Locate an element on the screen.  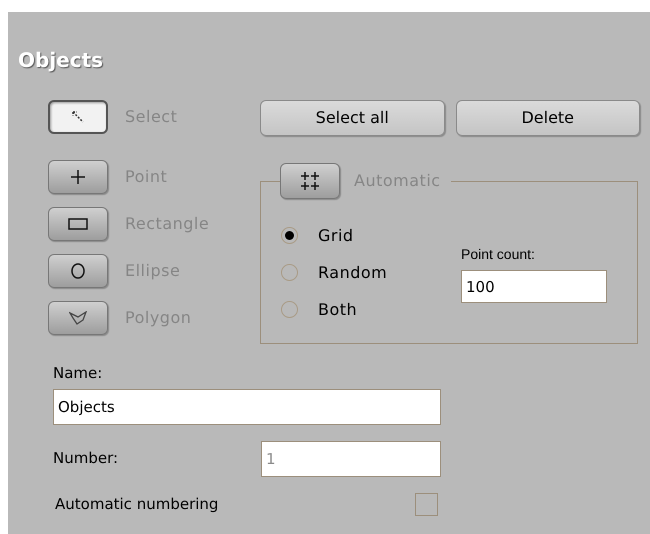
automatic-button is located at coordinates (310, 181).